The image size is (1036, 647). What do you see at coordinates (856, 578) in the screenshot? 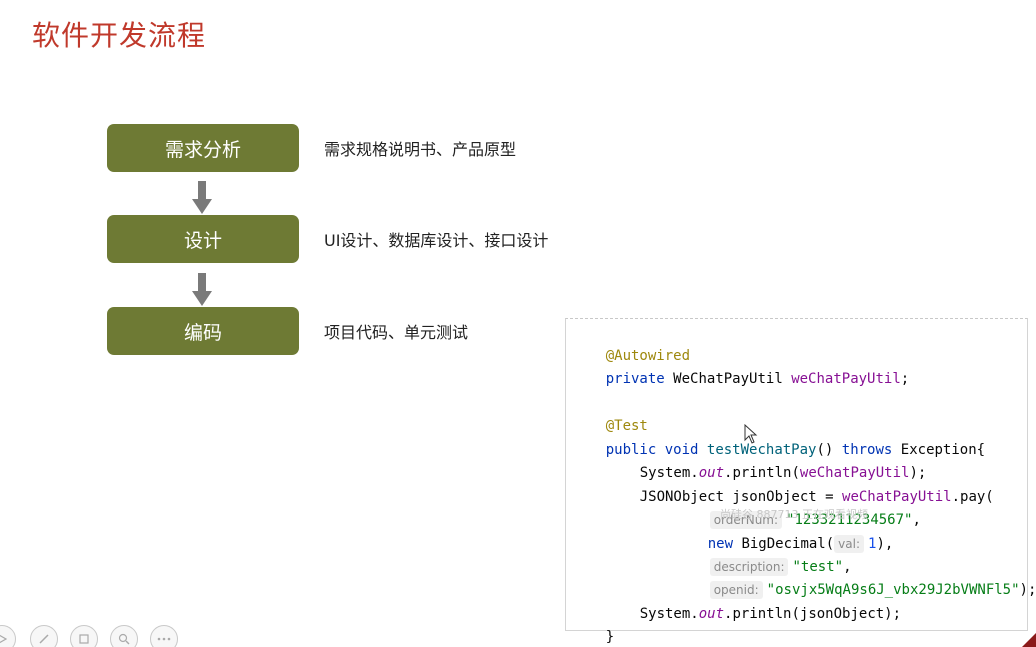
I see `code-line: openid: "osvjx5WqA9s6J_vbx29J2bVWNFl5");` at bounding box center [856, 578].